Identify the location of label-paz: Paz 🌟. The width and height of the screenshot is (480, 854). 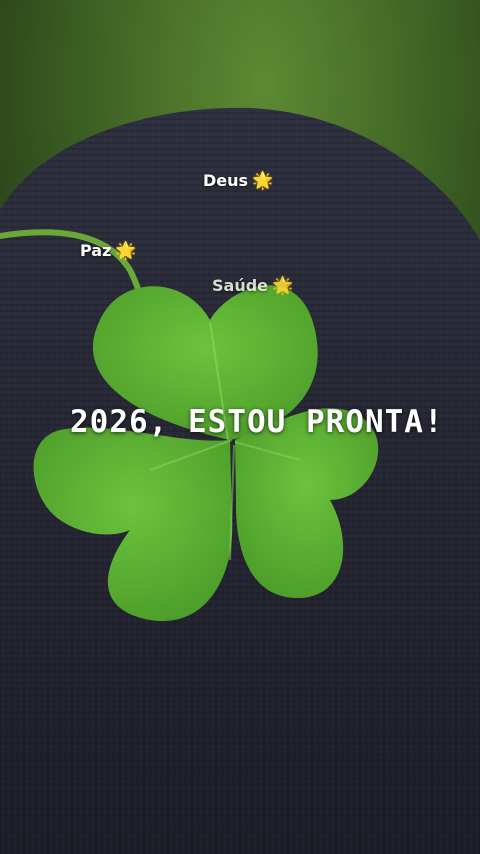
(108, 251).